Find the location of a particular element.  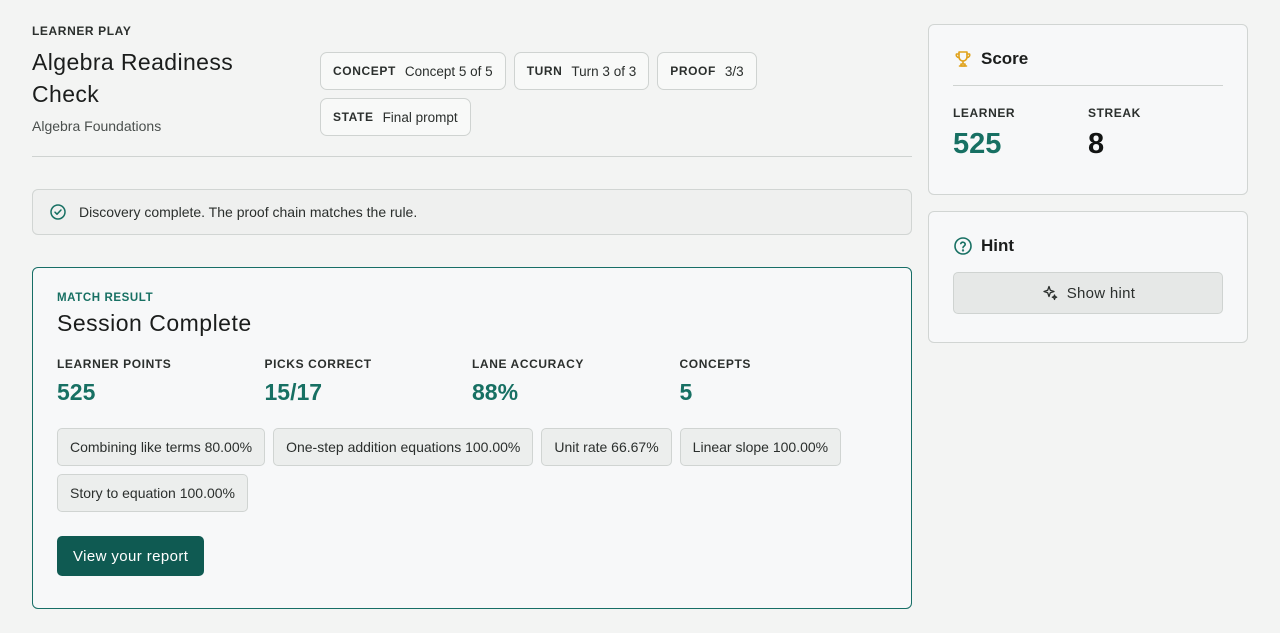

stat-learner-points: LEARNER POINTS 525 is located at coordinates (161, 381).